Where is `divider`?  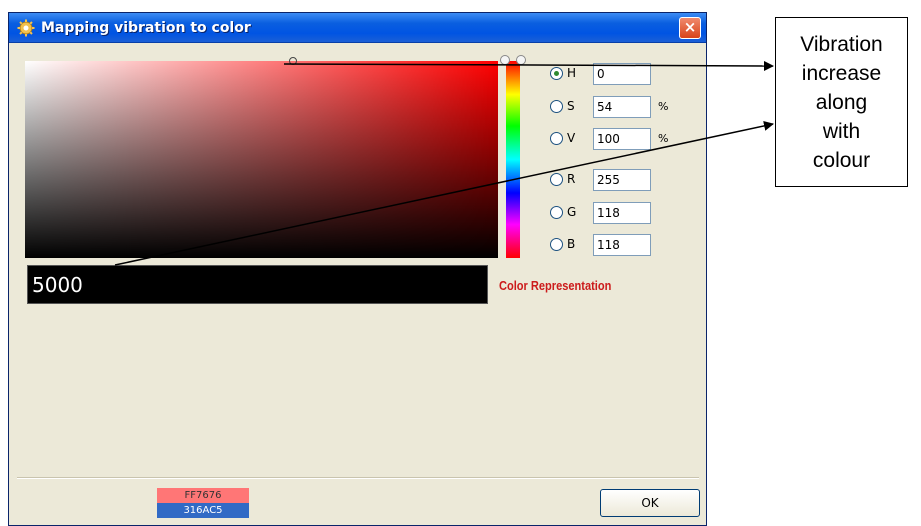
divider is located at coordinates (358, 478).